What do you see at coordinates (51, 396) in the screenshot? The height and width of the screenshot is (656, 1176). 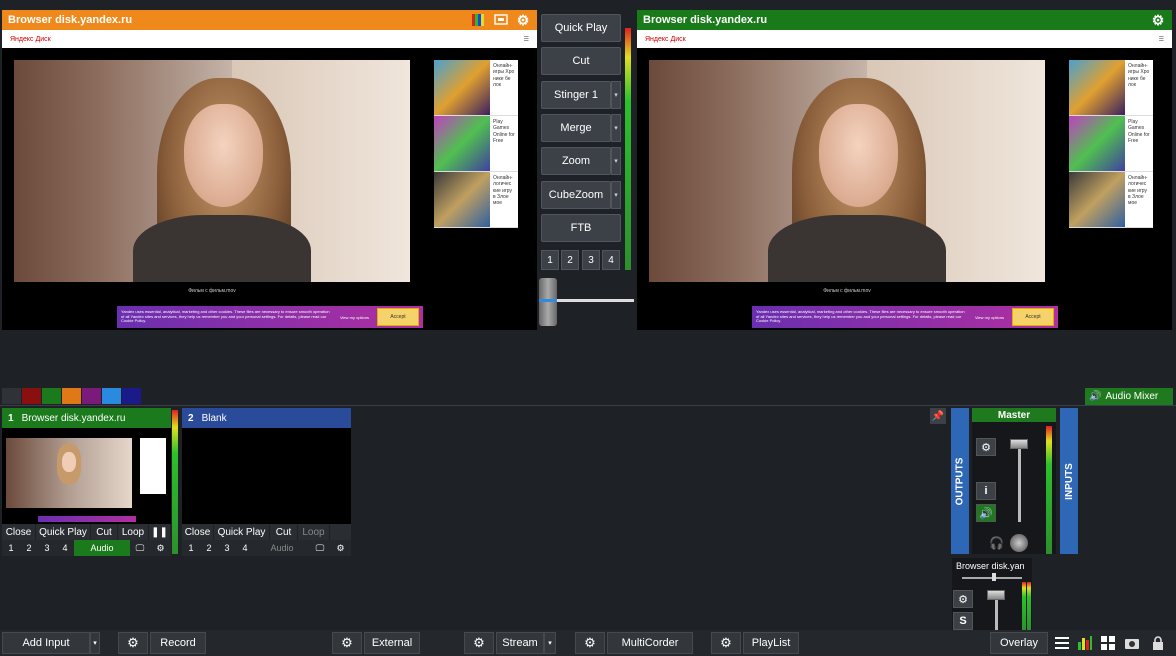 I see `color-tag-green` at bounding box center [51, 396].